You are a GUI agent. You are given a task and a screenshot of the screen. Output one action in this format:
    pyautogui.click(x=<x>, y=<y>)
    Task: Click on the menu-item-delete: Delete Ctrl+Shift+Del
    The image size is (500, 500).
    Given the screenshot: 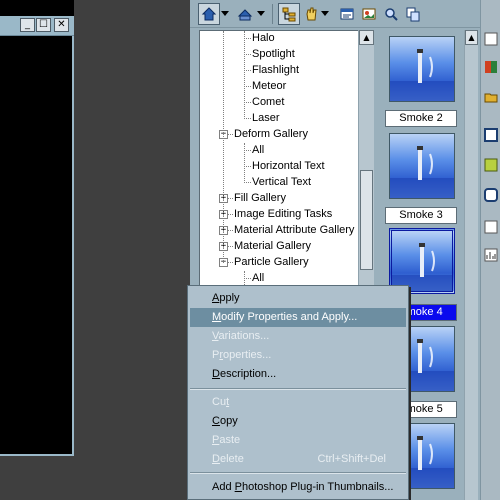 What is the action you would take?
    pyautogui.click(x=298, y=459)
    